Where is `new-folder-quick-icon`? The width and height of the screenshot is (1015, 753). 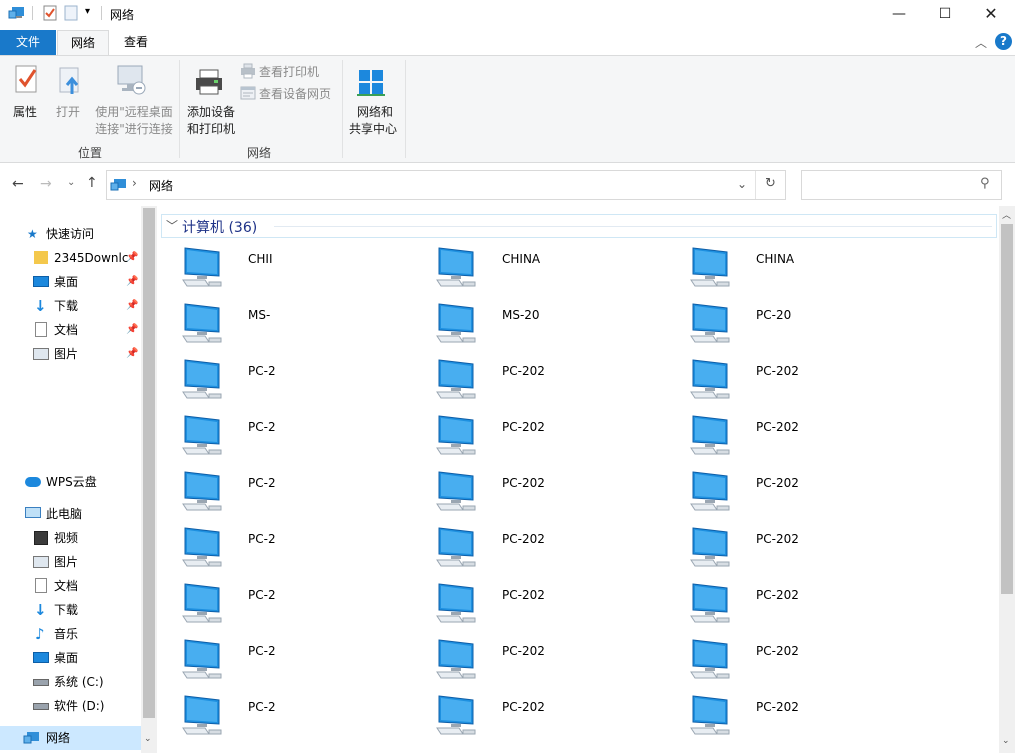
new-folder-quick-icon is located at coordinates (71, 14).